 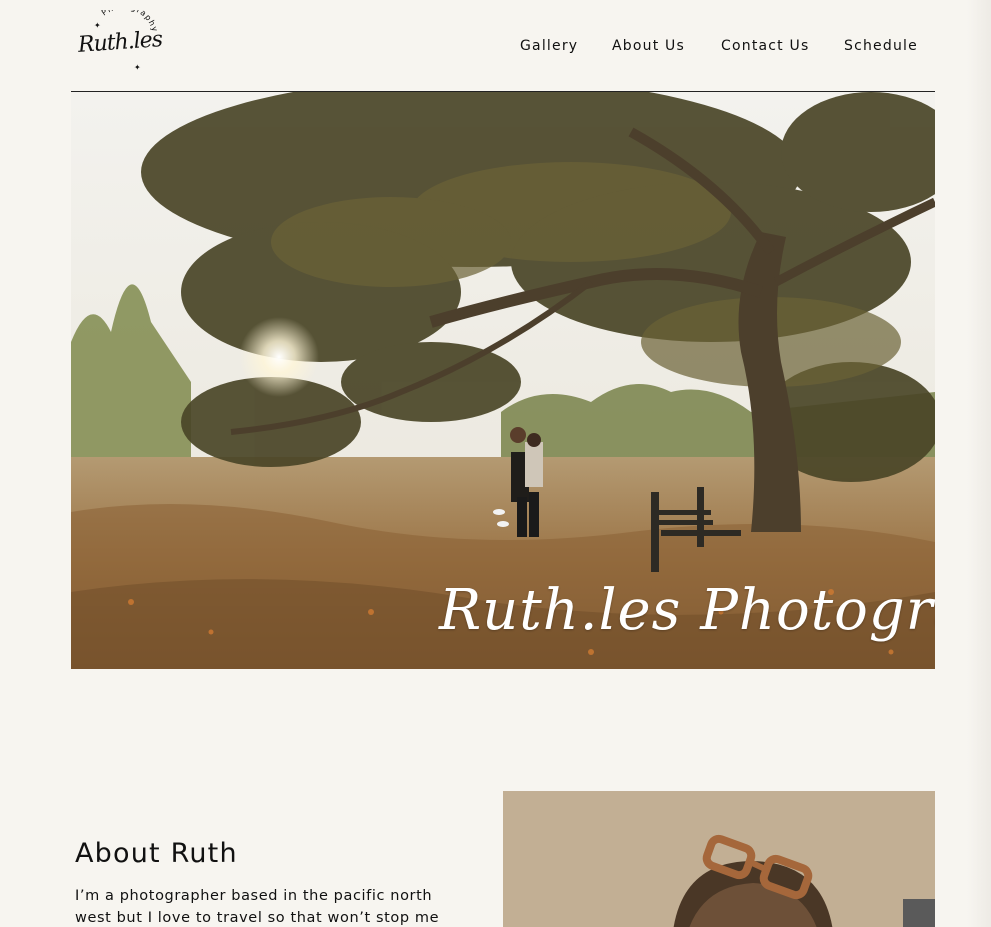 I want to click on nav-gallery-link: Gallery, so click(x=549, y=46).